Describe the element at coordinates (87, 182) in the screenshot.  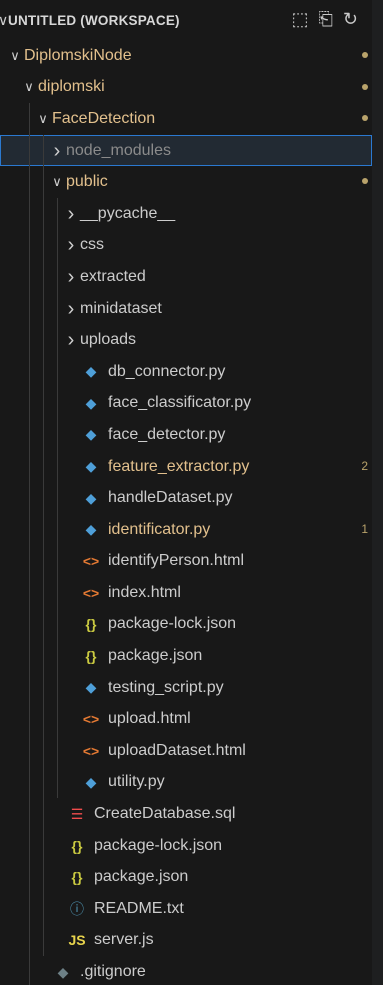
I see `tree-item-label: public` at that location.